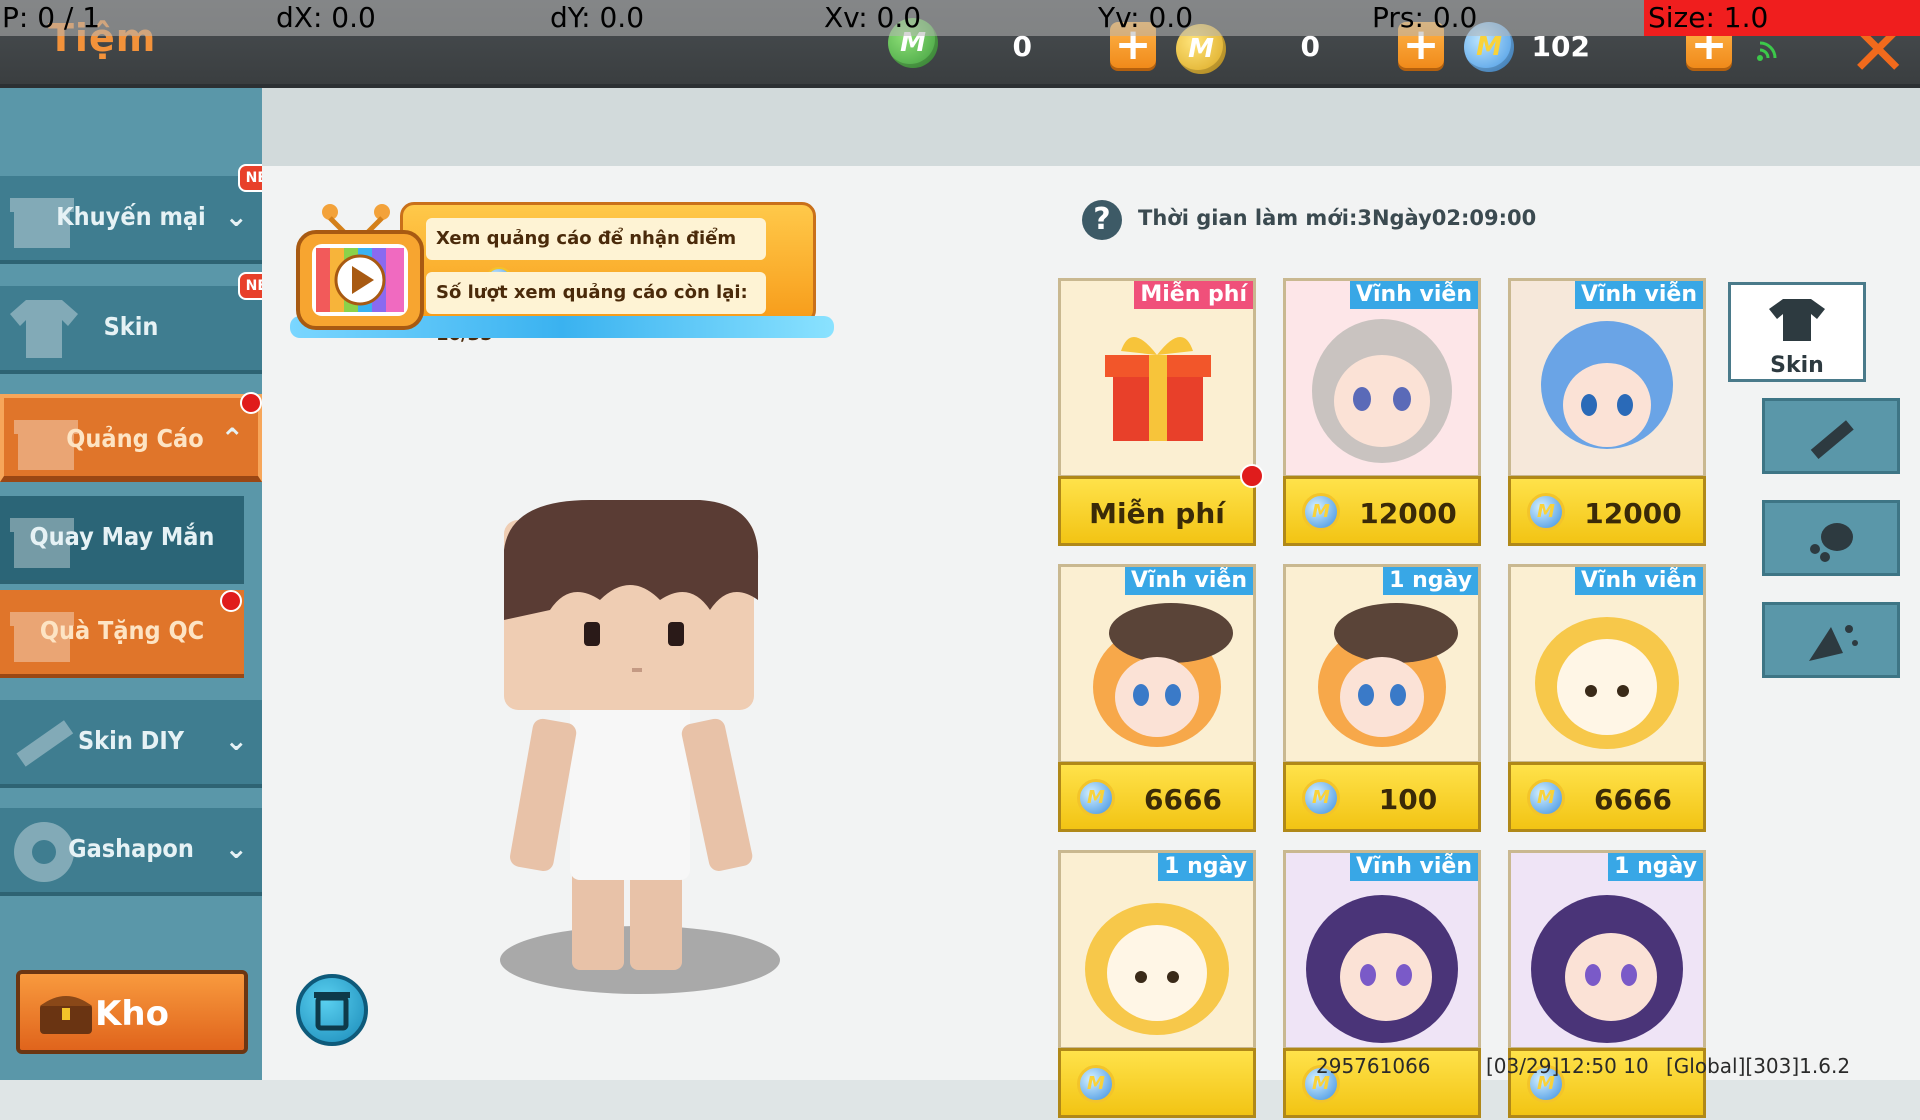 The image size is (1920, 1120). Describe the element at coordinates (1833, 643) in the screenshot. I see `party-popper-icon` at that location.